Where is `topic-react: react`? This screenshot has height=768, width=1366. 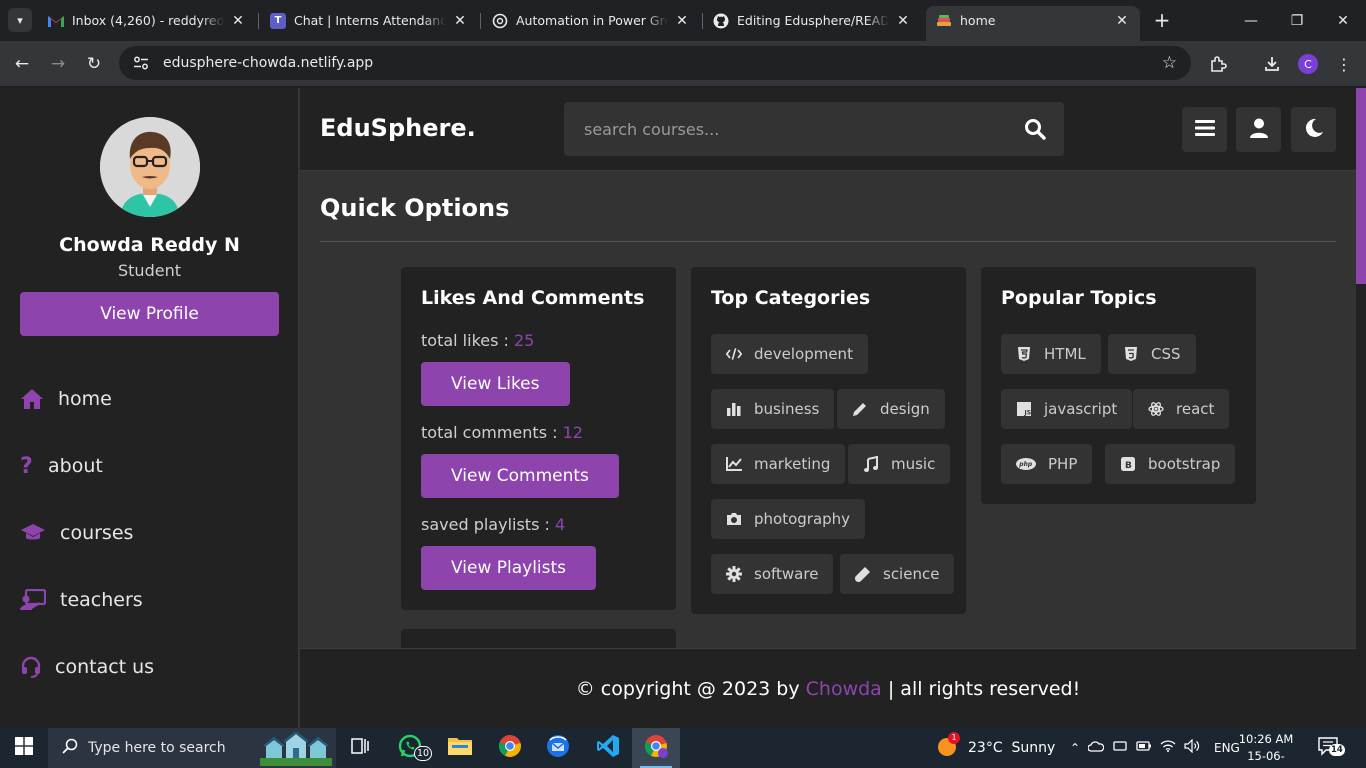 topic-react: react is located at coordinates (1181, 409).